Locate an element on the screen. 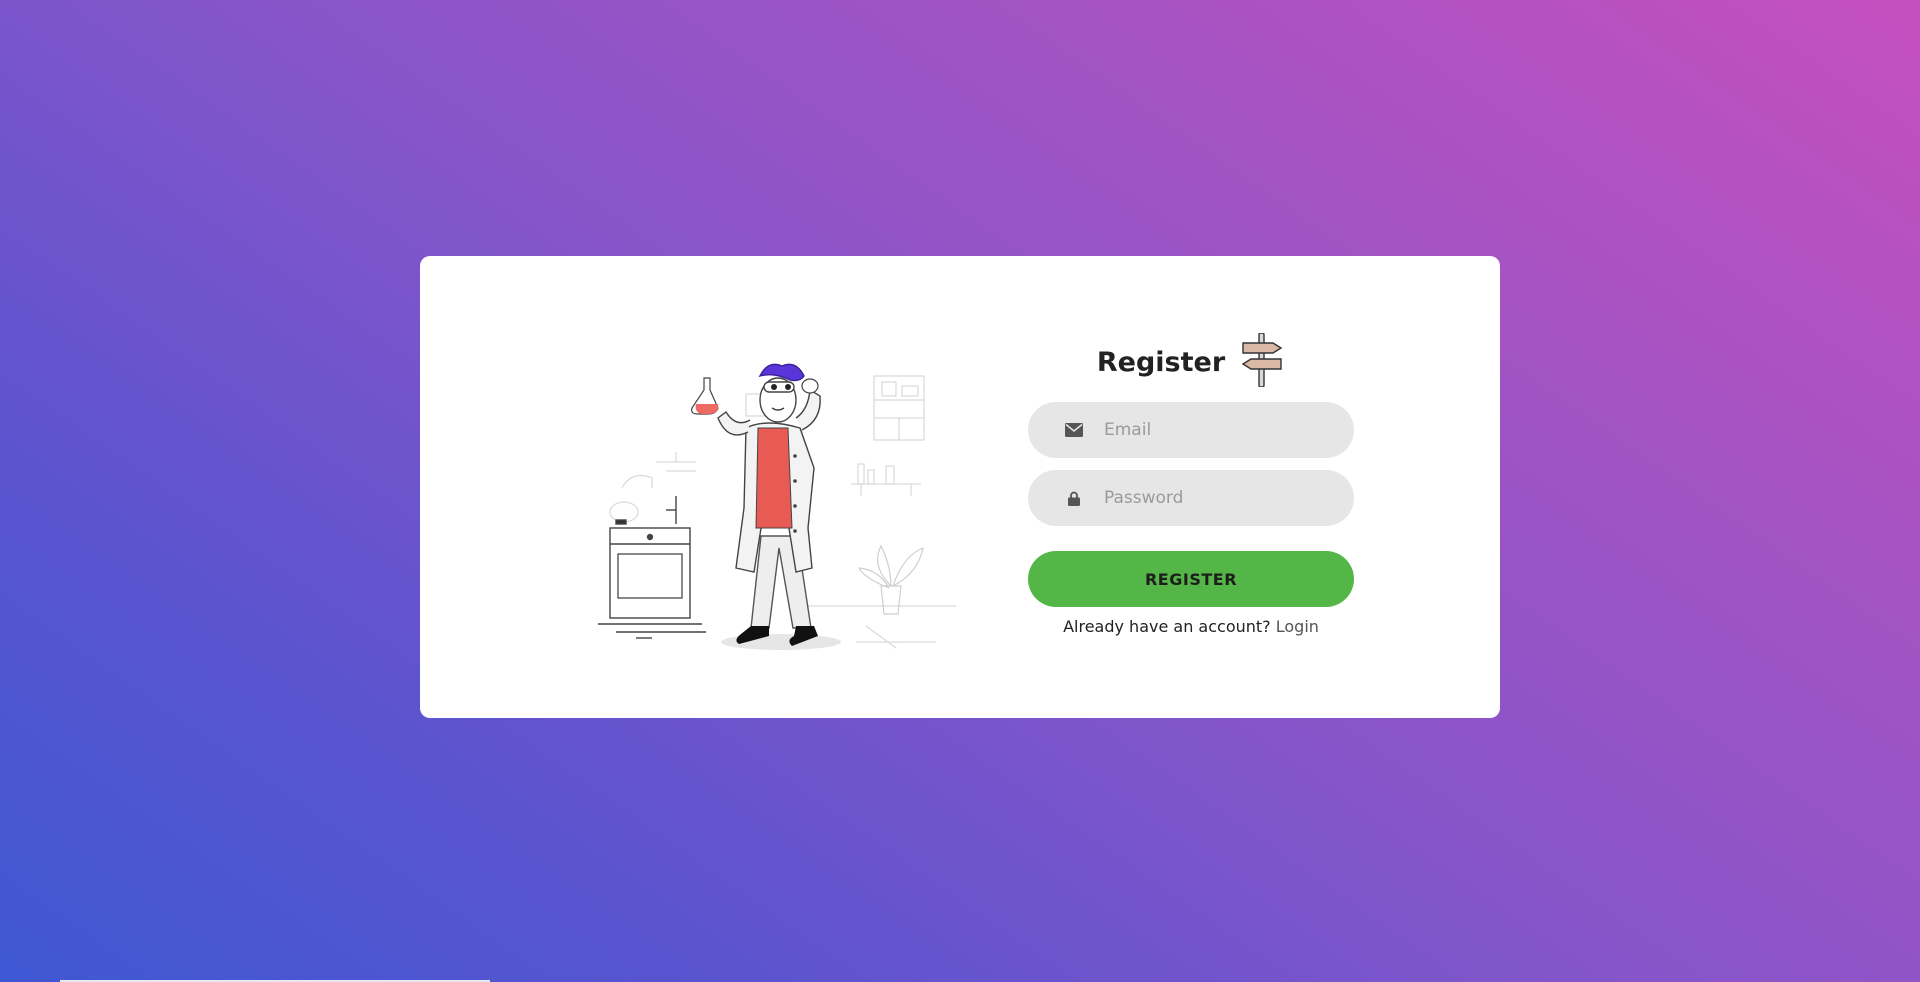  envelope-icon is located at coordinates (1074, 430).